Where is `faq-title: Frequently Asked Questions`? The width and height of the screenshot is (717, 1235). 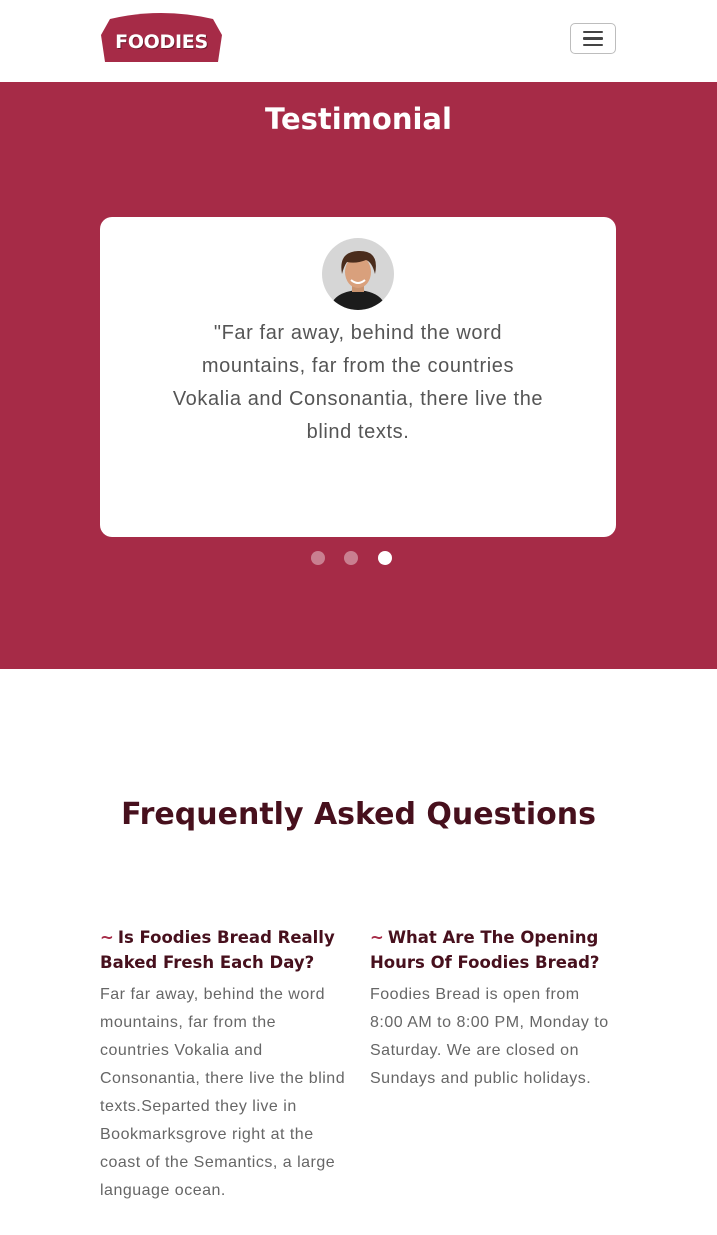
faq-title: Frequently Asked Questions is located at coordinates (358, 814).